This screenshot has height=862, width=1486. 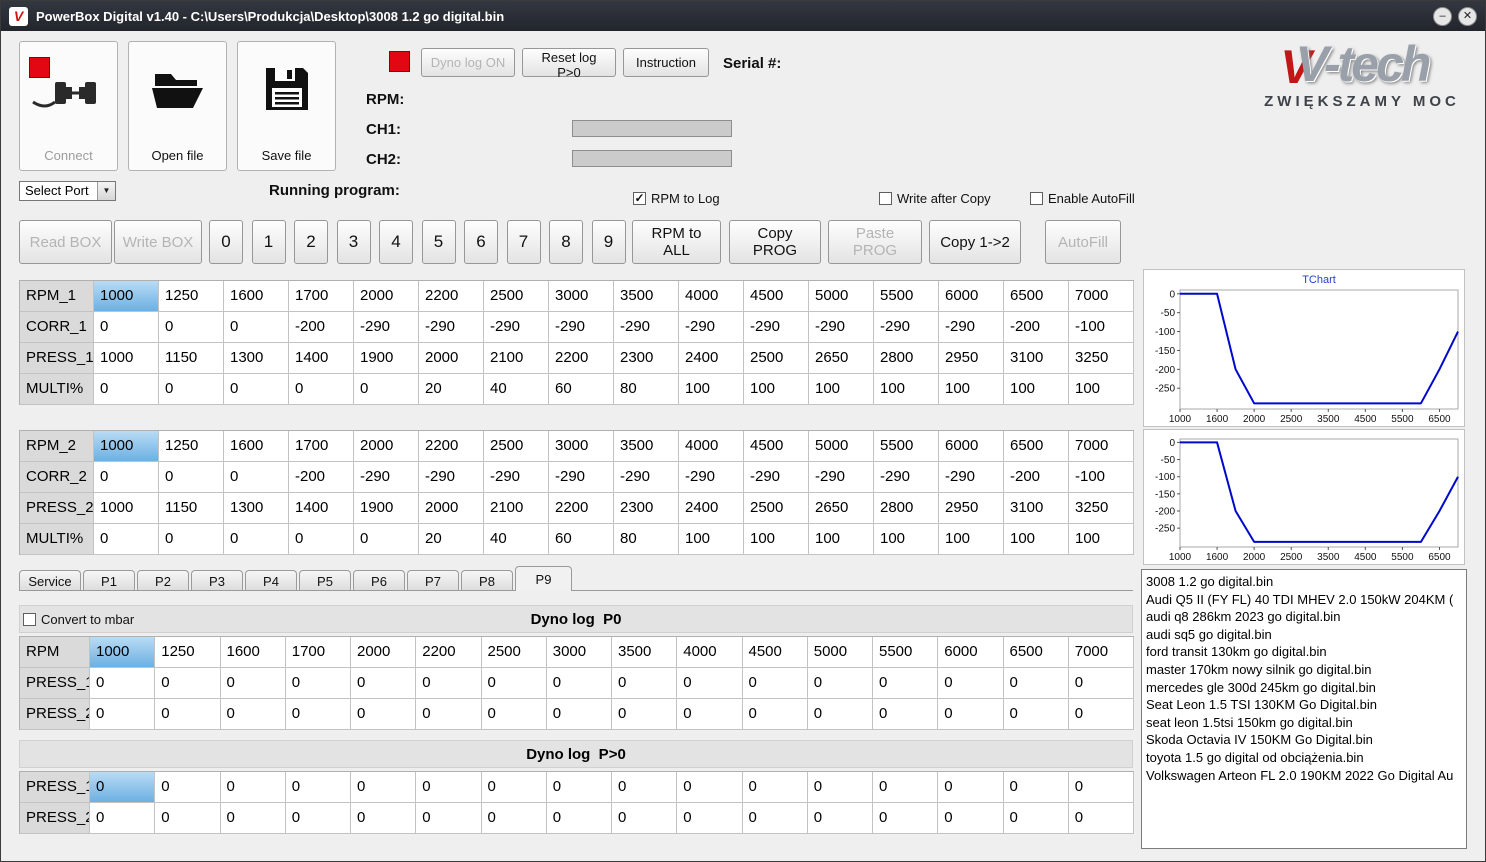 I want to click on number-button-3: 3, so click(x=353, y=242).